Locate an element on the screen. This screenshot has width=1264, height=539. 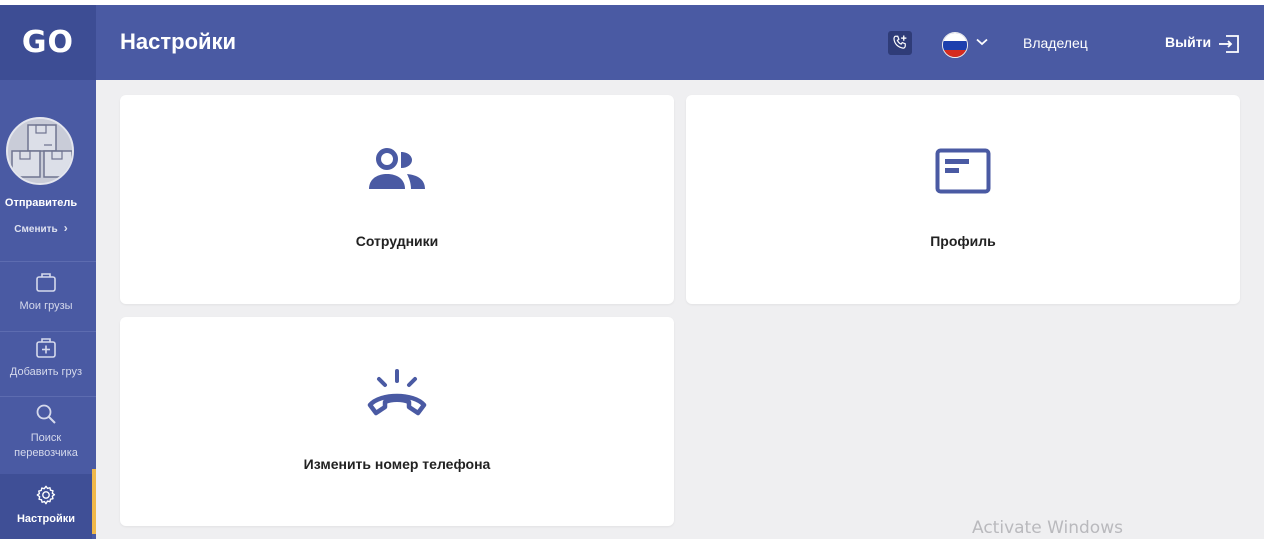
change-role-link: Сменить › is located at coordinates (41, 228).